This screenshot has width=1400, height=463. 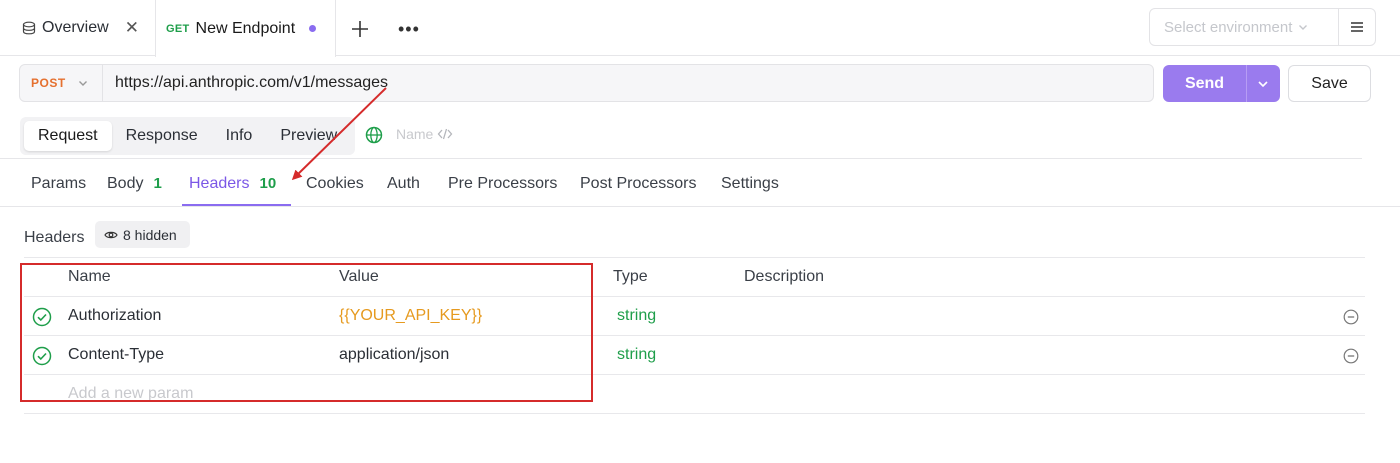 I want to click on tab-settings: Settings, so click(x=750, y=183).